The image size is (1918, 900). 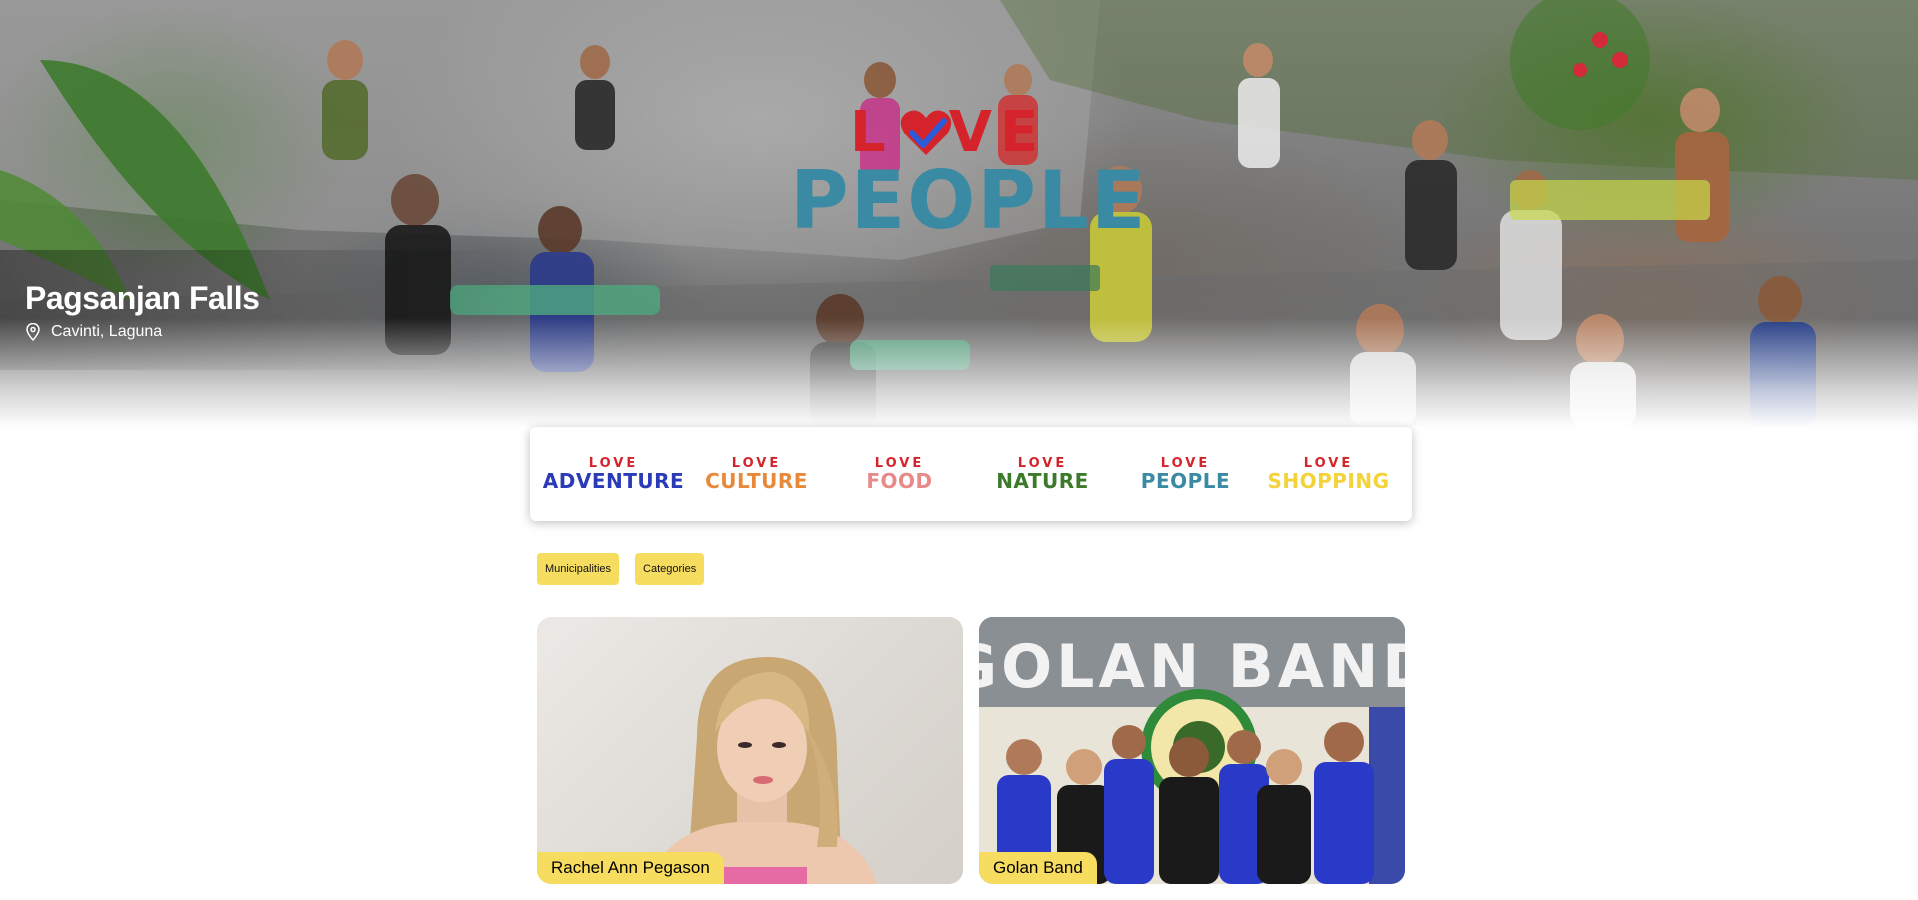 What do you see at coordinates (33, 332) in the screenshot?
I see `location-pin-icon` at bounding box center [33, 332].